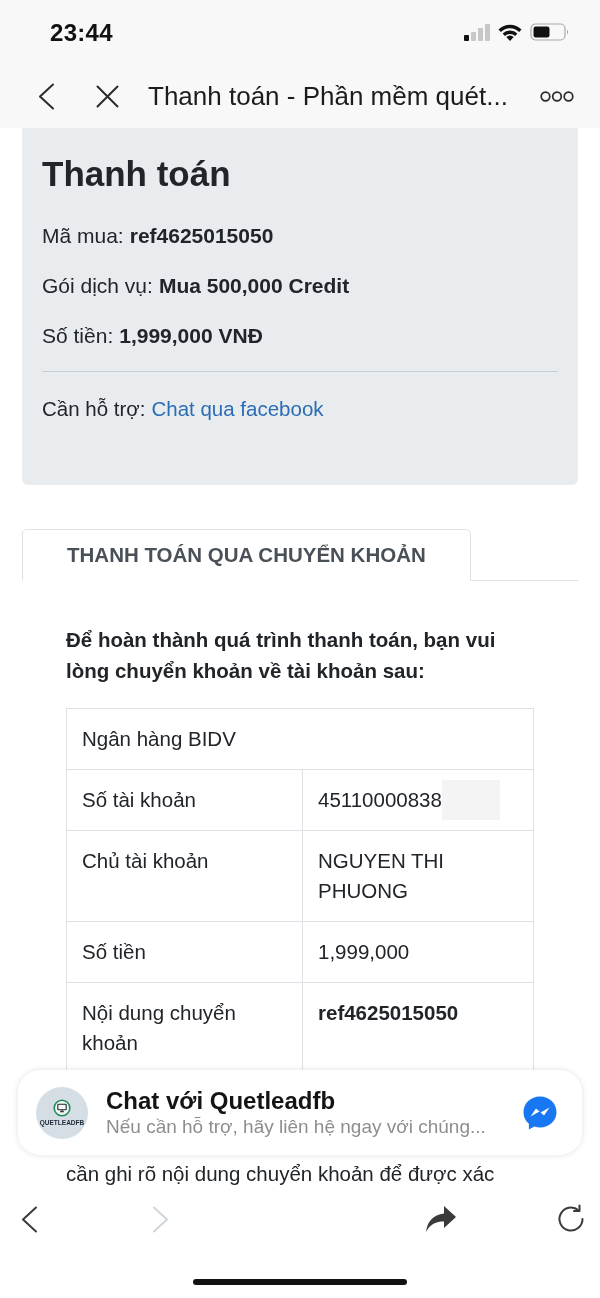 The height and width of the screenshot is (1298, 600). I want to click on table-cell: NGUYEN THI PHUONG, so click(418, 876).